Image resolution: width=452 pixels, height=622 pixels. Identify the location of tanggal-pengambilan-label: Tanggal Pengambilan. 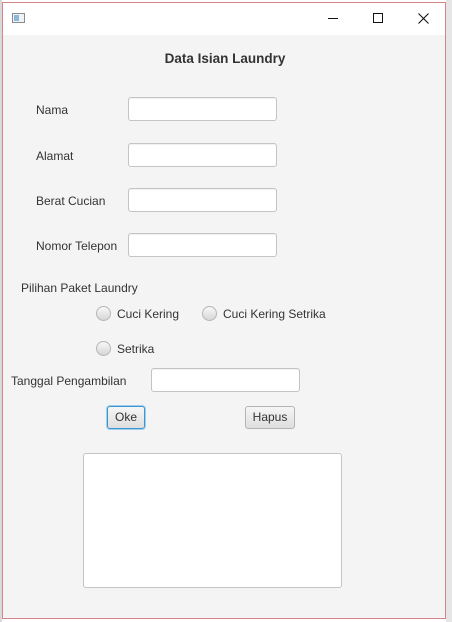
(69, 381).